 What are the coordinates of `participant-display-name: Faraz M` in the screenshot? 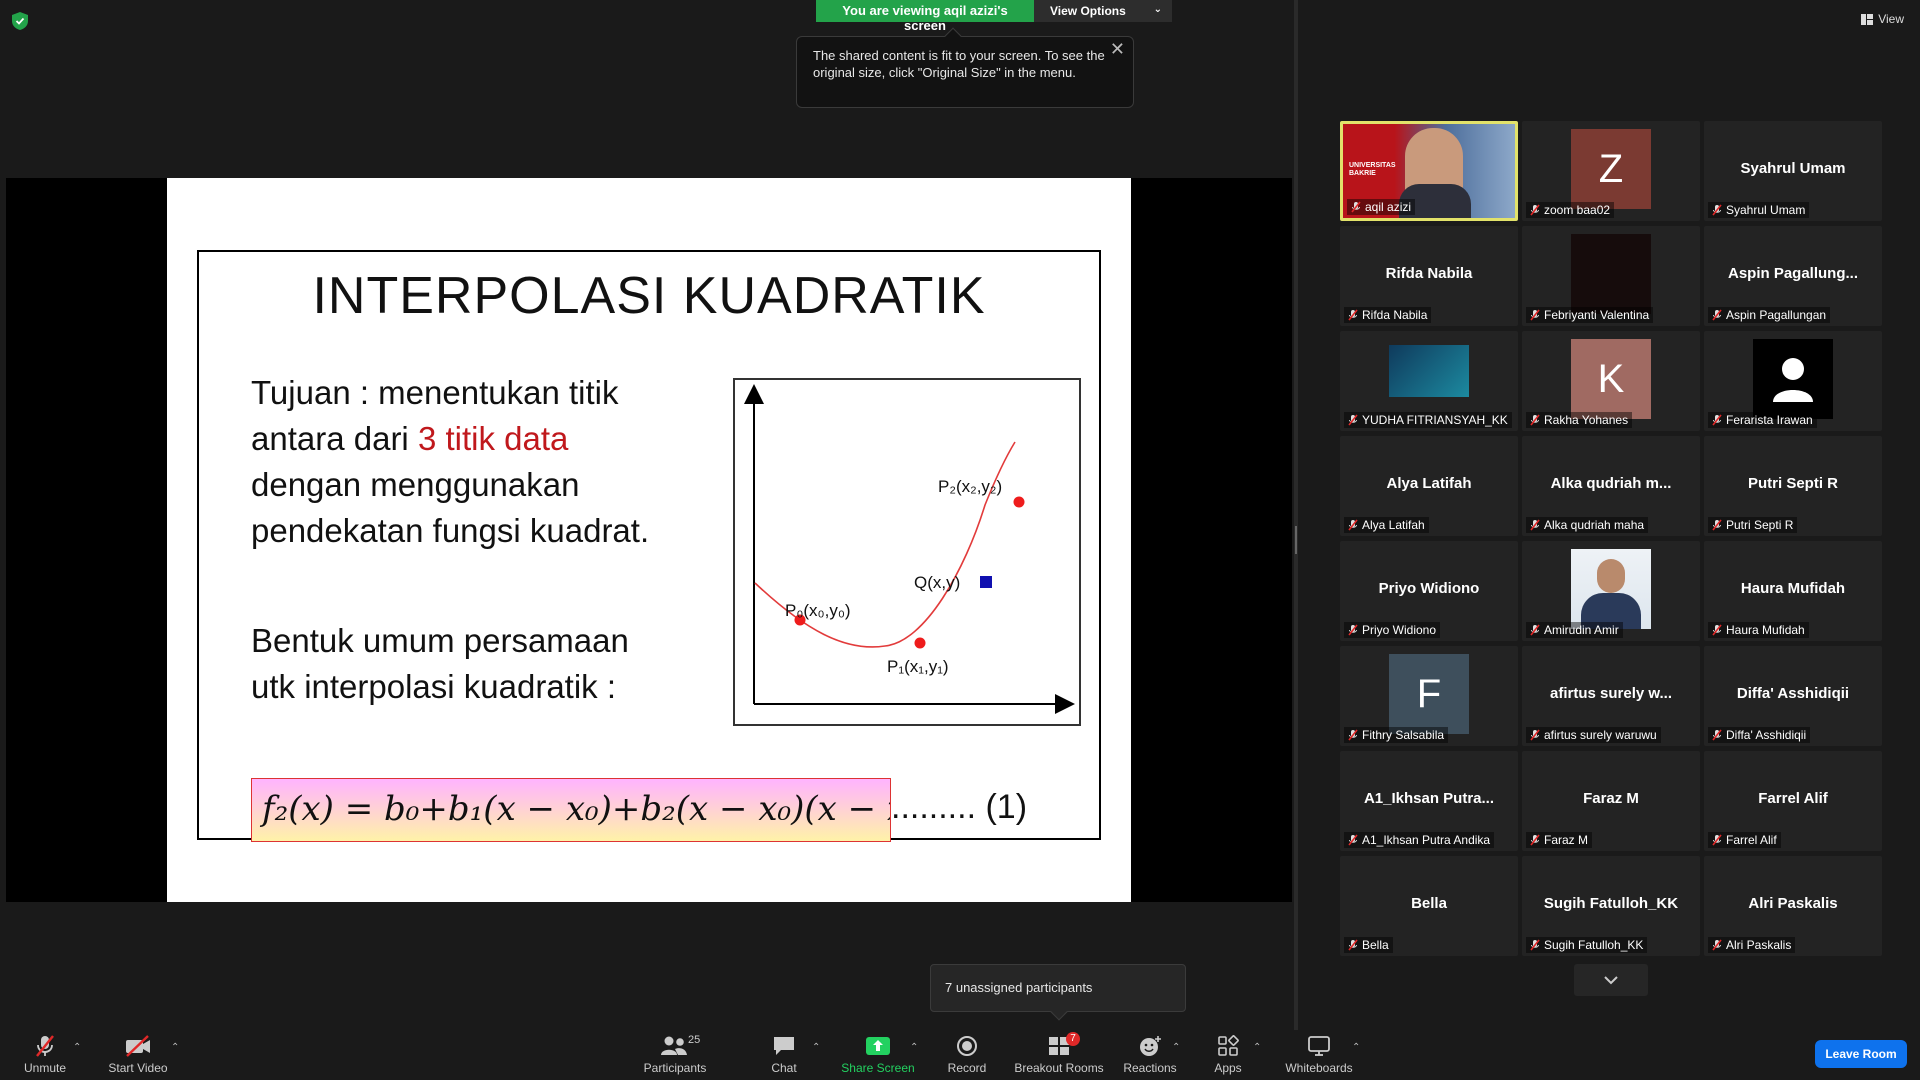 It's located at (1611, 798).